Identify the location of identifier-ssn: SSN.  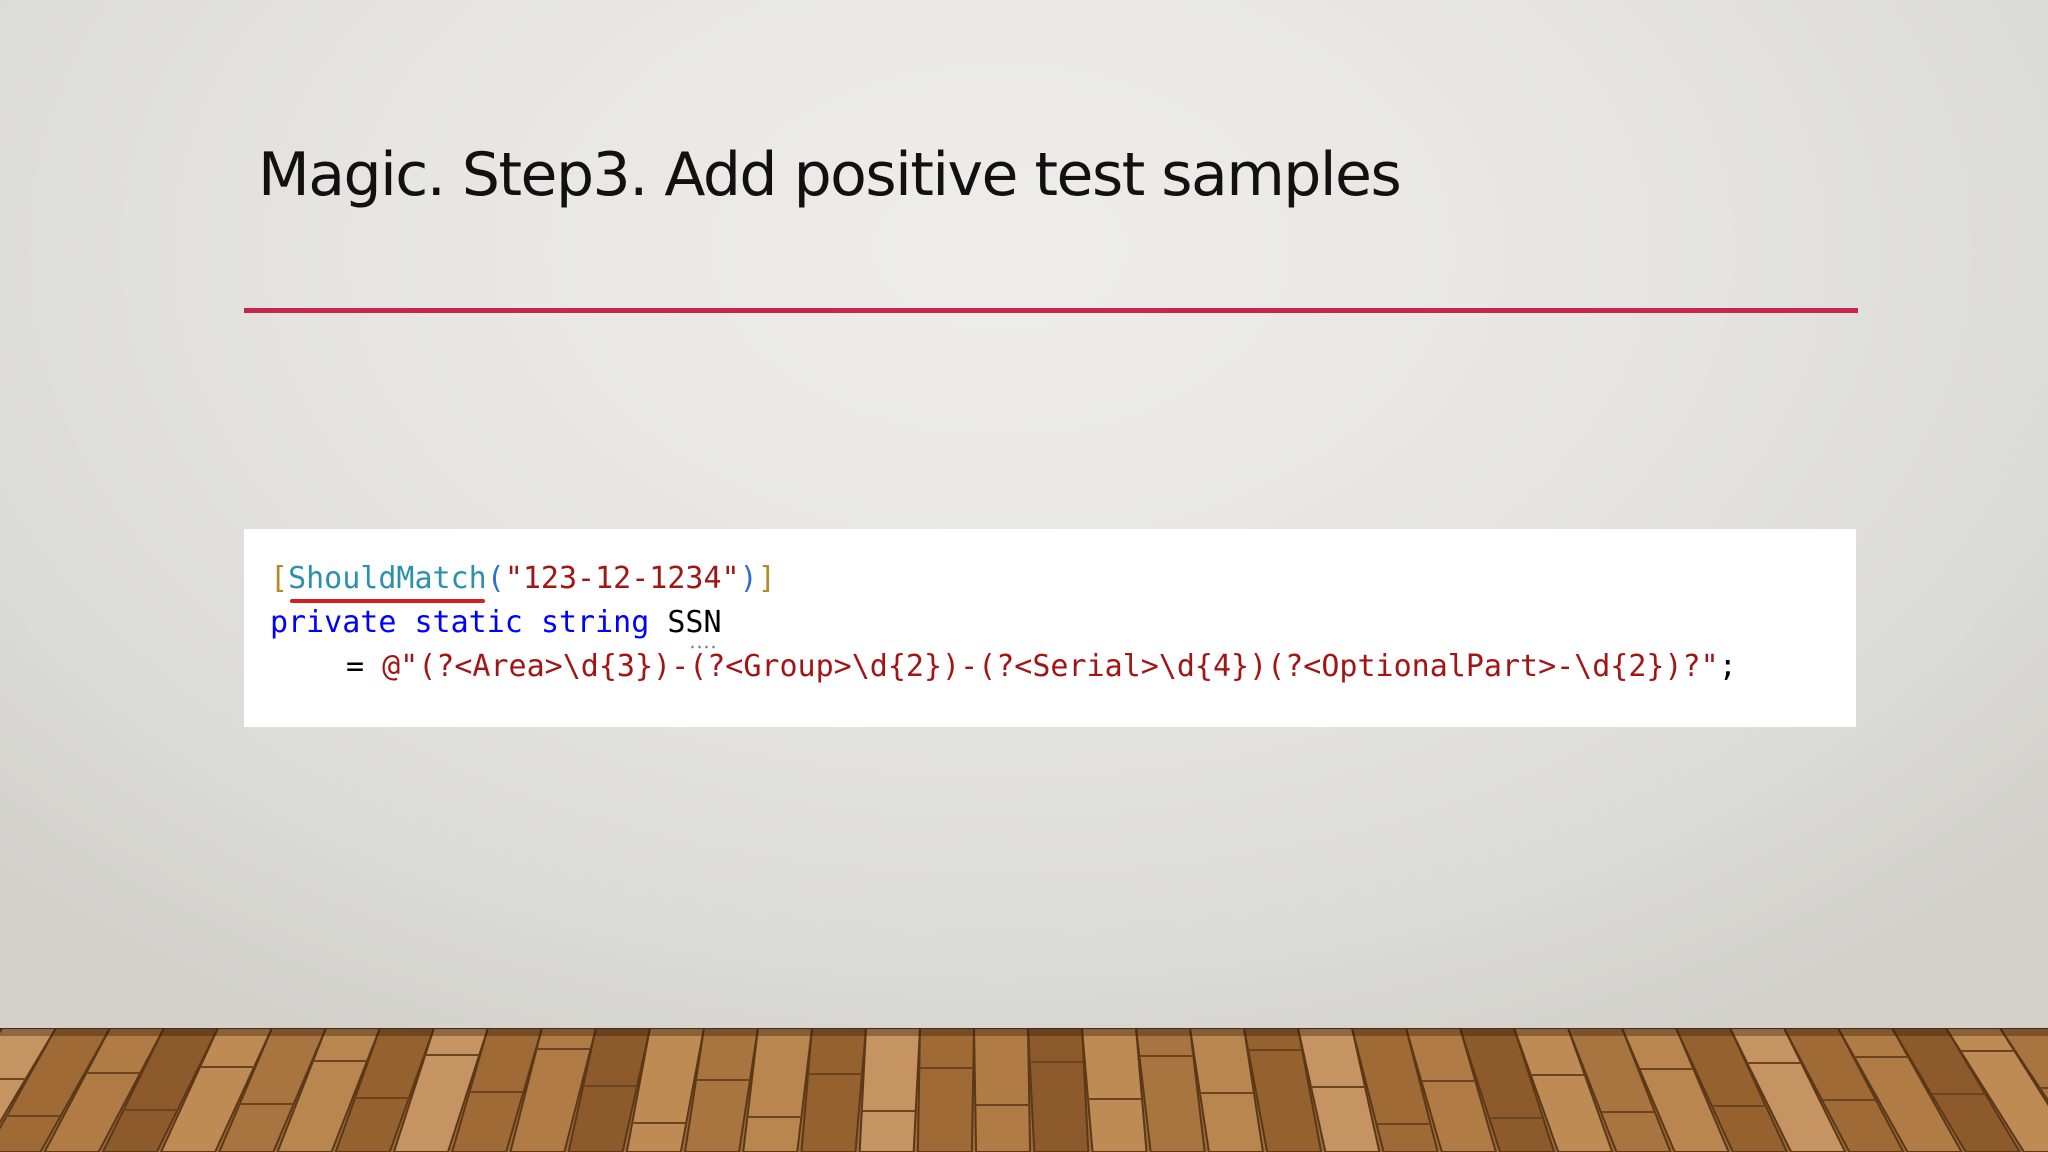
(694, 622).